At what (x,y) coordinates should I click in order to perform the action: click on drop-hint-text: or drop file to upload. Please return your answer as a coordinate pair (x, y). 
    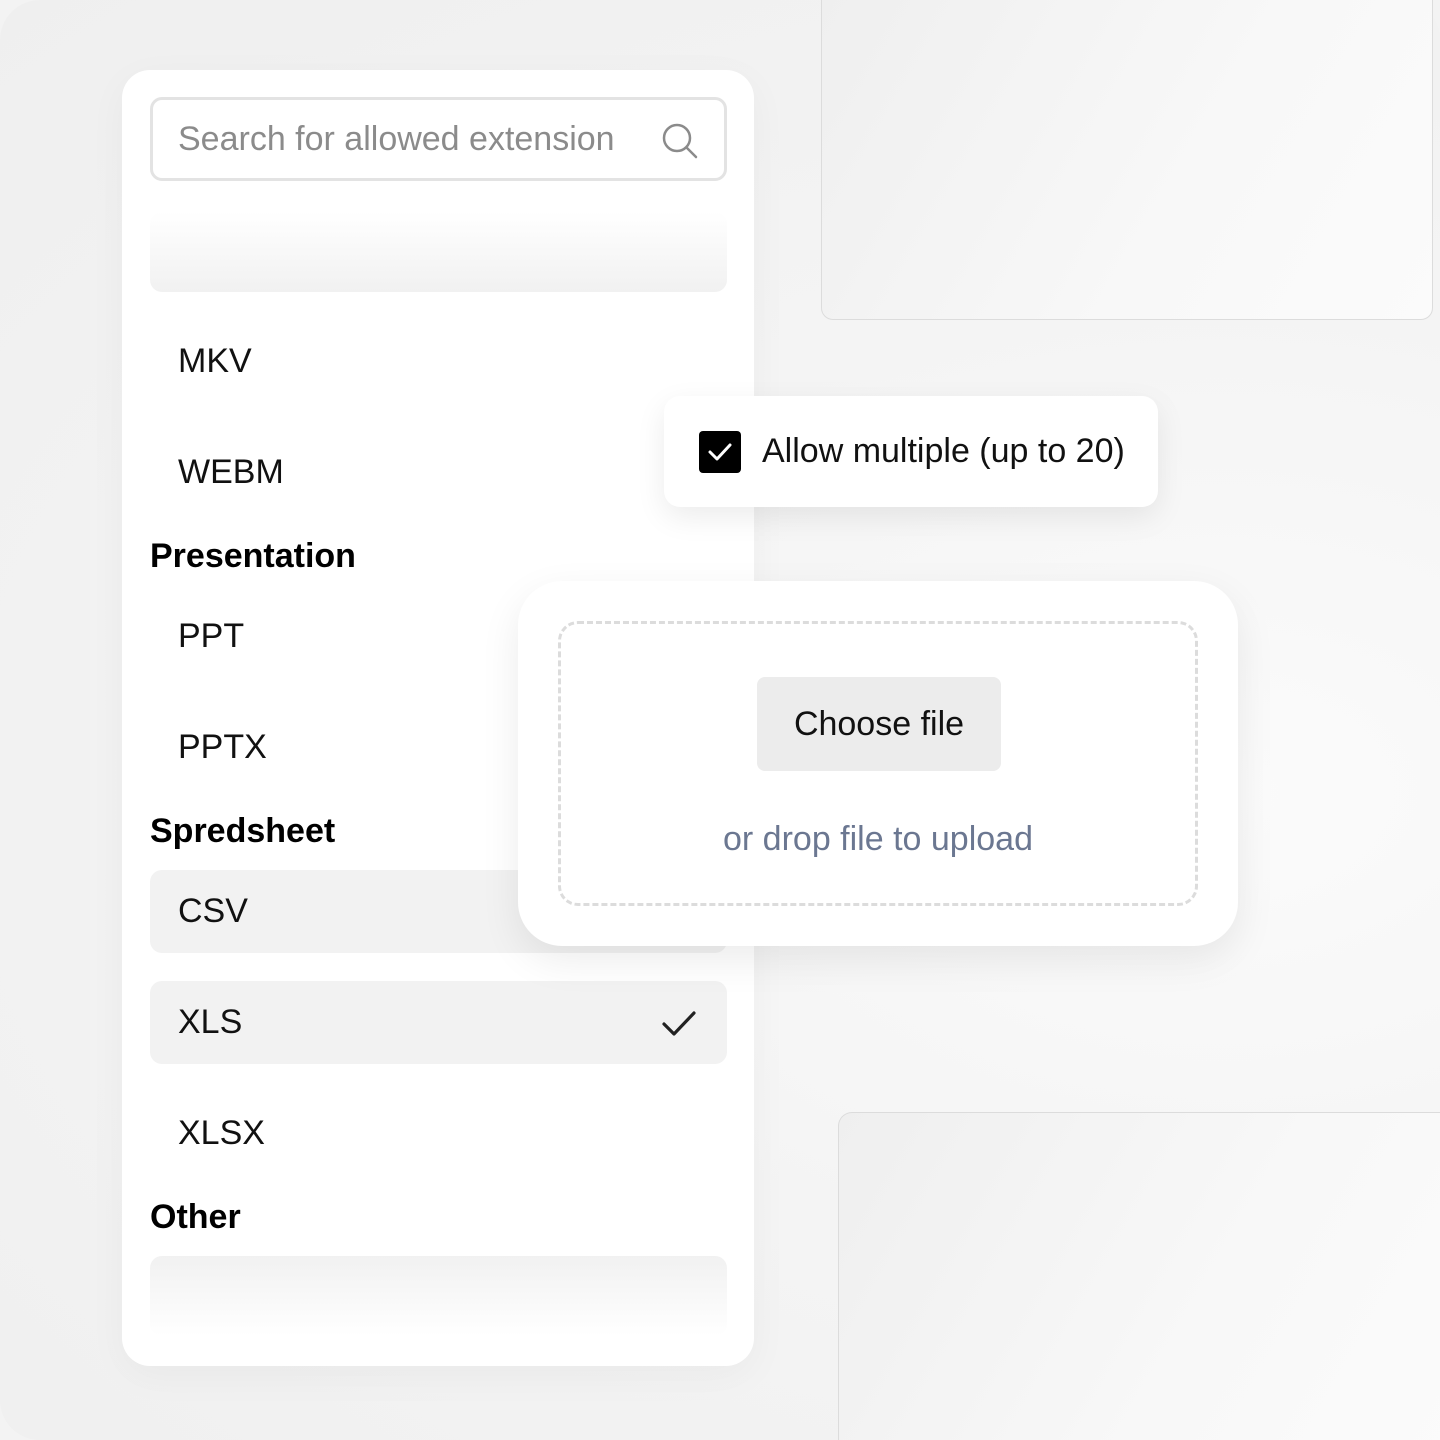
    Looking at the image, I should click on (878, 839).